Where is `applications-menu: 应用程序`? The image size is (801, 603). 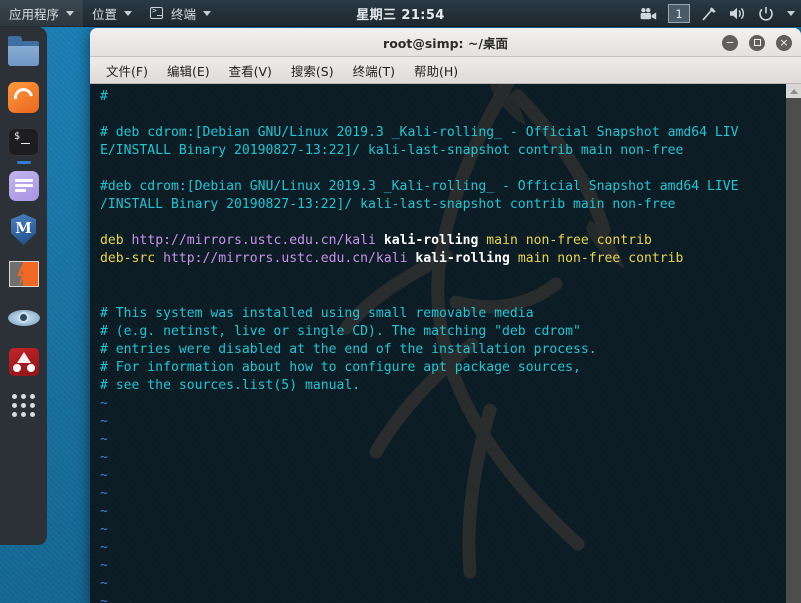 applications-menu: 应用程序 is located at coordinates (42, 13).